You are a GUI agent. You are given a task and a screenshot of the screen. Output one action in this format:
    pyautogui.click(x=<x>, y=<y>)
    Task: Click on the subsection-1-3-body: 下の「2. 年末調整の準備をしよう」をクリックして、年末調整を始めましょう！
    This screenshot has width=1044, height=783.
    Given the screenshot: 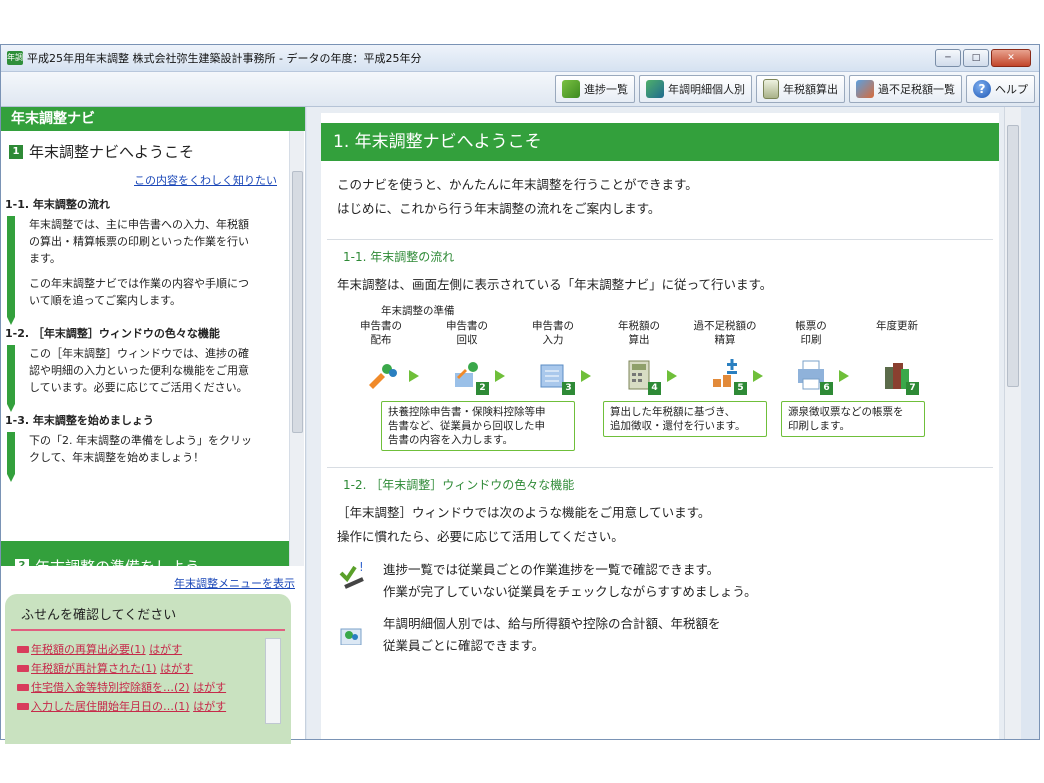 What is the action you would take?
    pyautogui.click(x=145, y=457)
    